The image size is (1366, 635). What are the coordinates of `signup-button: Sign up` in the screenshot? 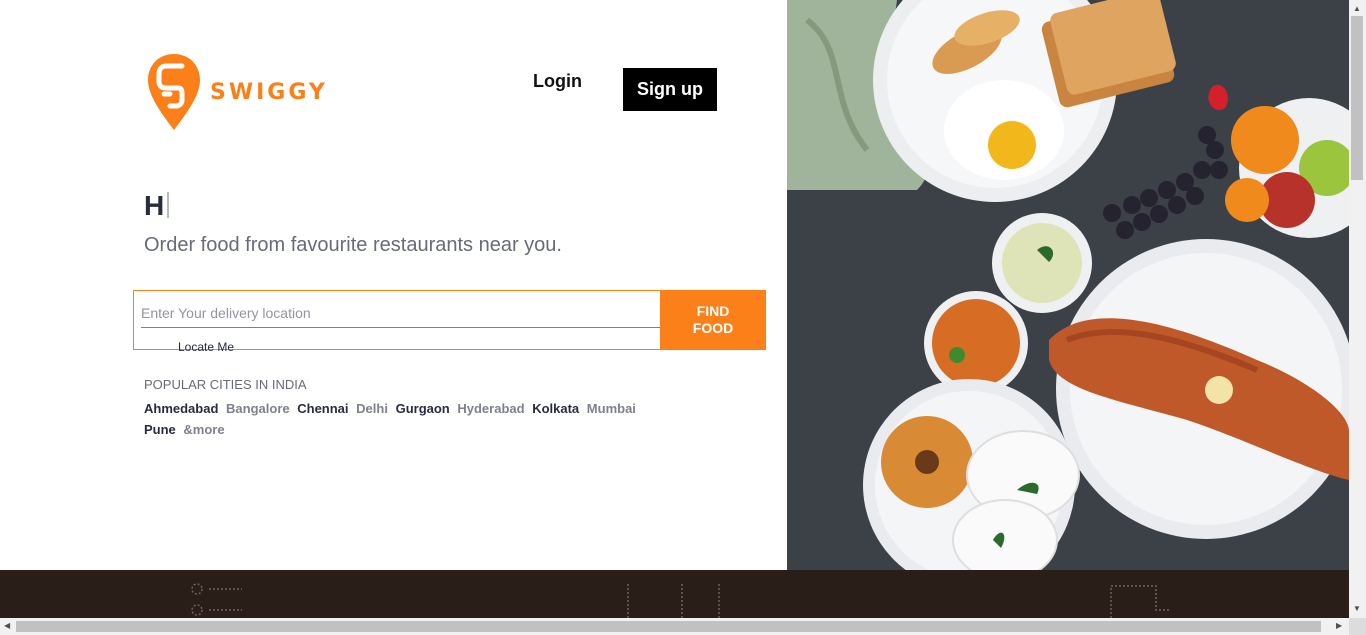 It's located at (670, 89).